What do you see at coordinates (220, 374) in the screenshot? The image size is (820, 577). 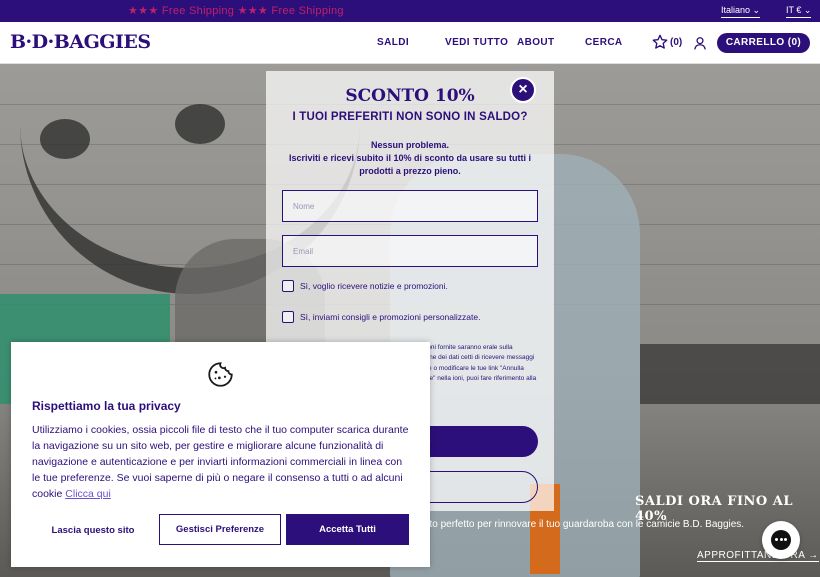 I see `cookie-icon` at bounding box center [220, 374].